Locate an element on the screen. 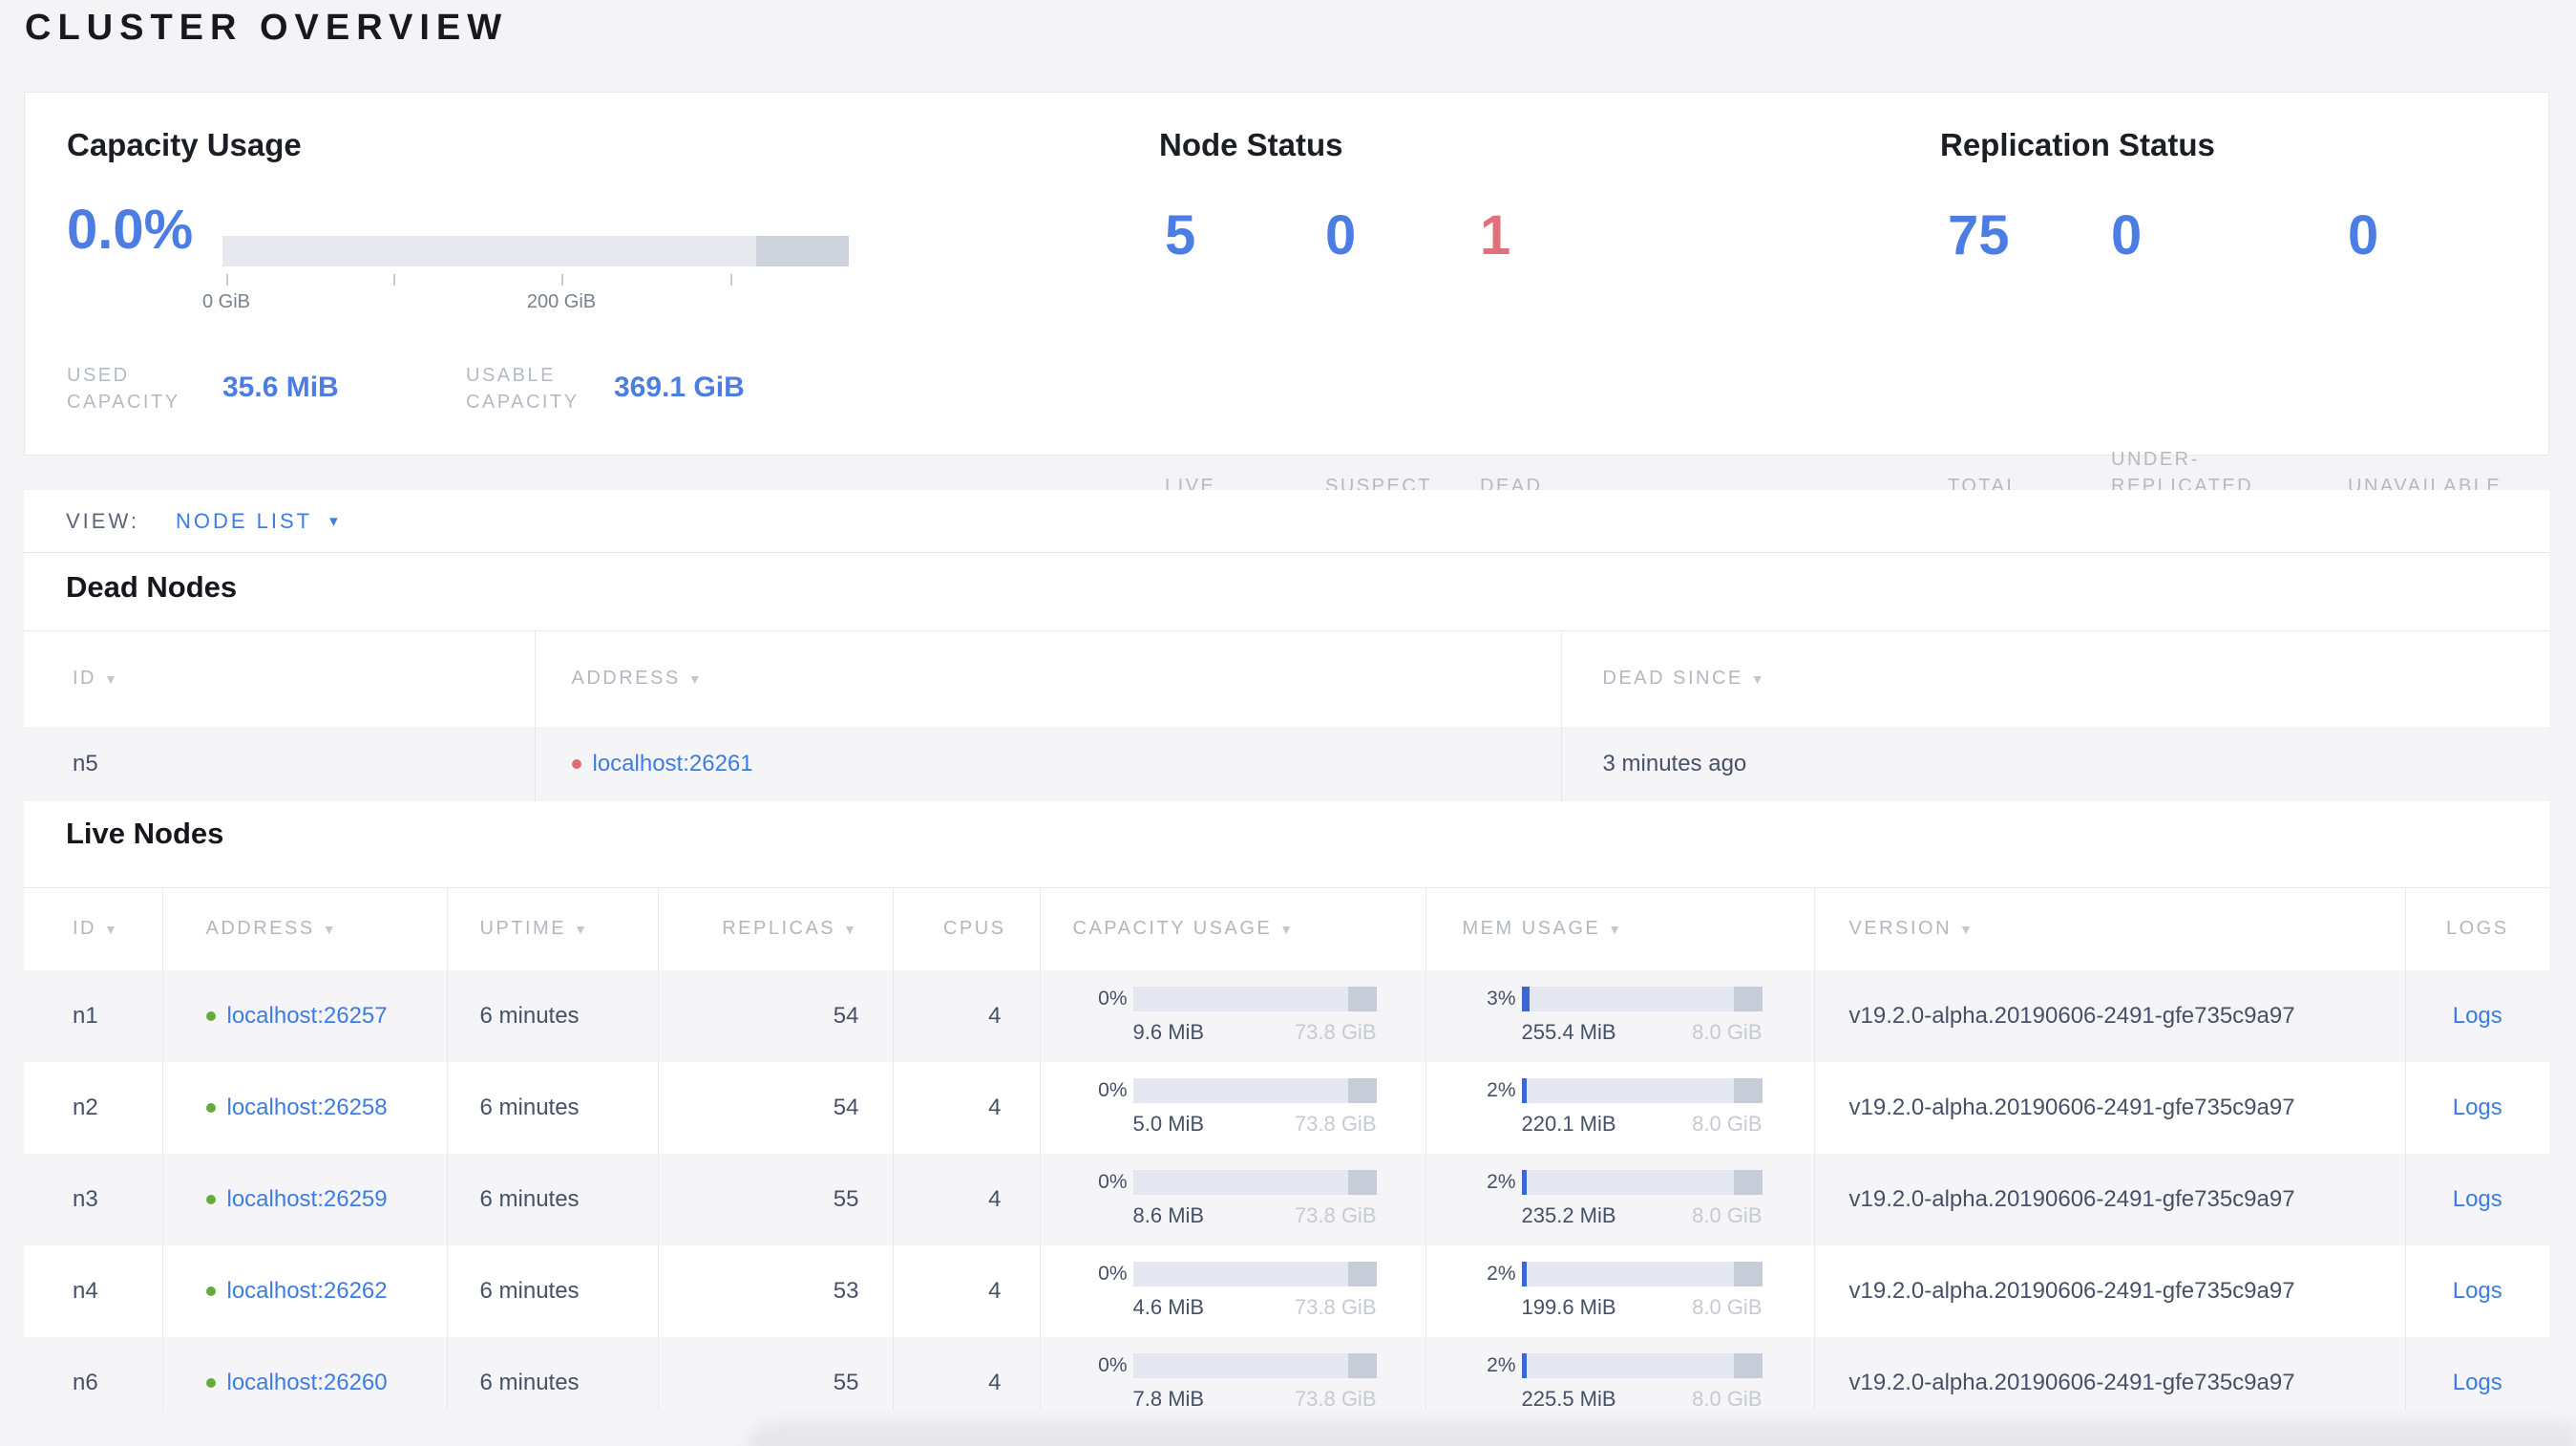 Image resolution: width=2576 pixels, height=1446 pixels. replication-status-title: Replication Status is located at coordinates (2077, 144).